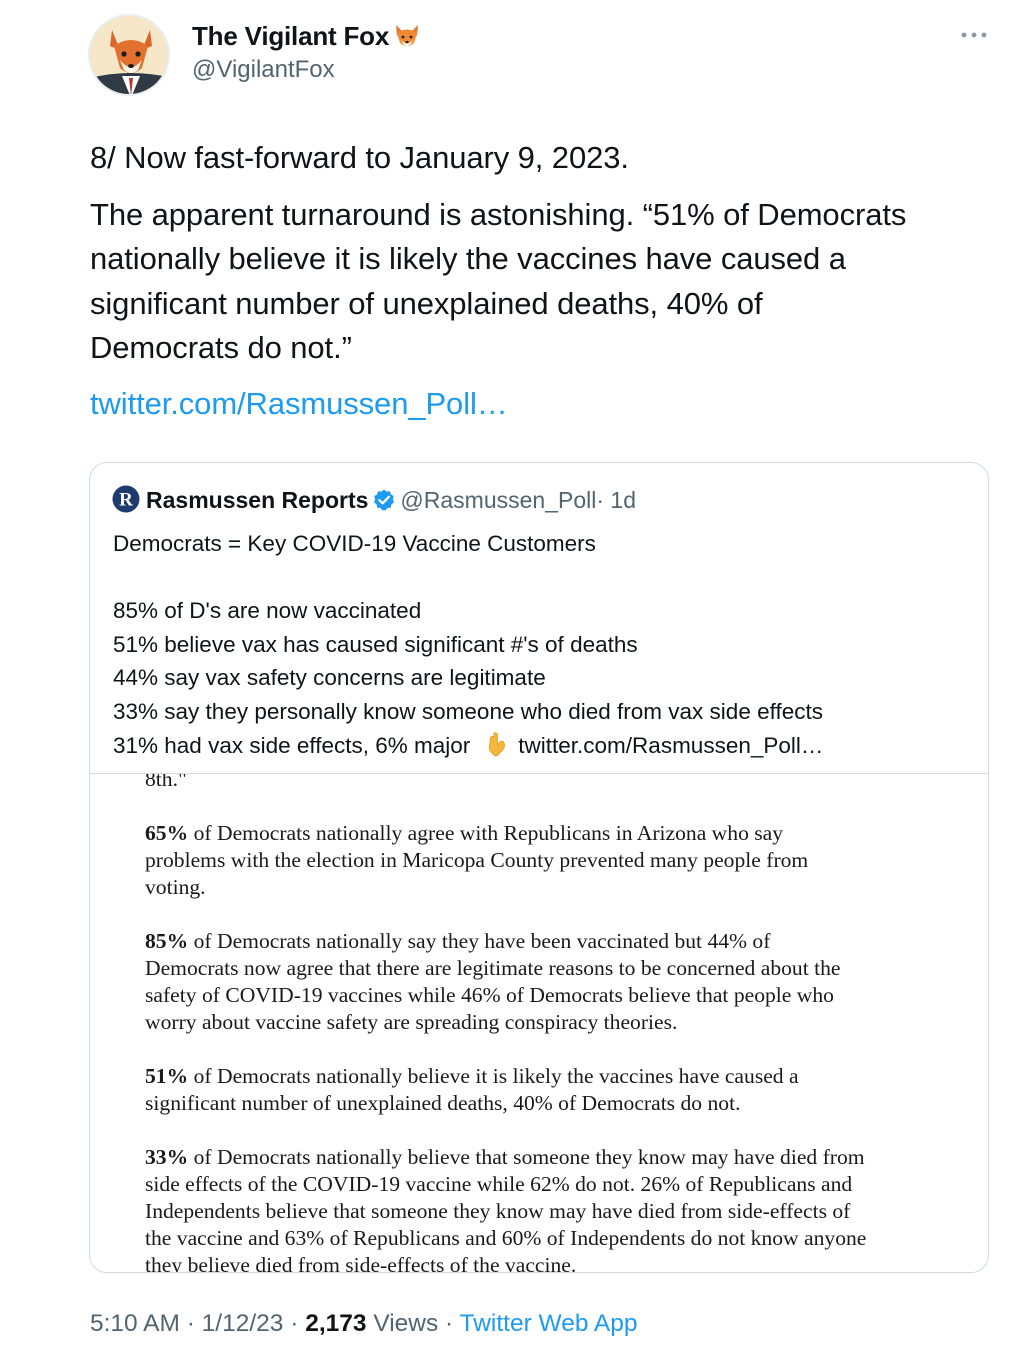 This screenshot has width=1015, height=1357. What do you see at coordinates (166, 782) in the screenshot?
I see `doc-fragment: 8th."` at bounding box center [166, 782].